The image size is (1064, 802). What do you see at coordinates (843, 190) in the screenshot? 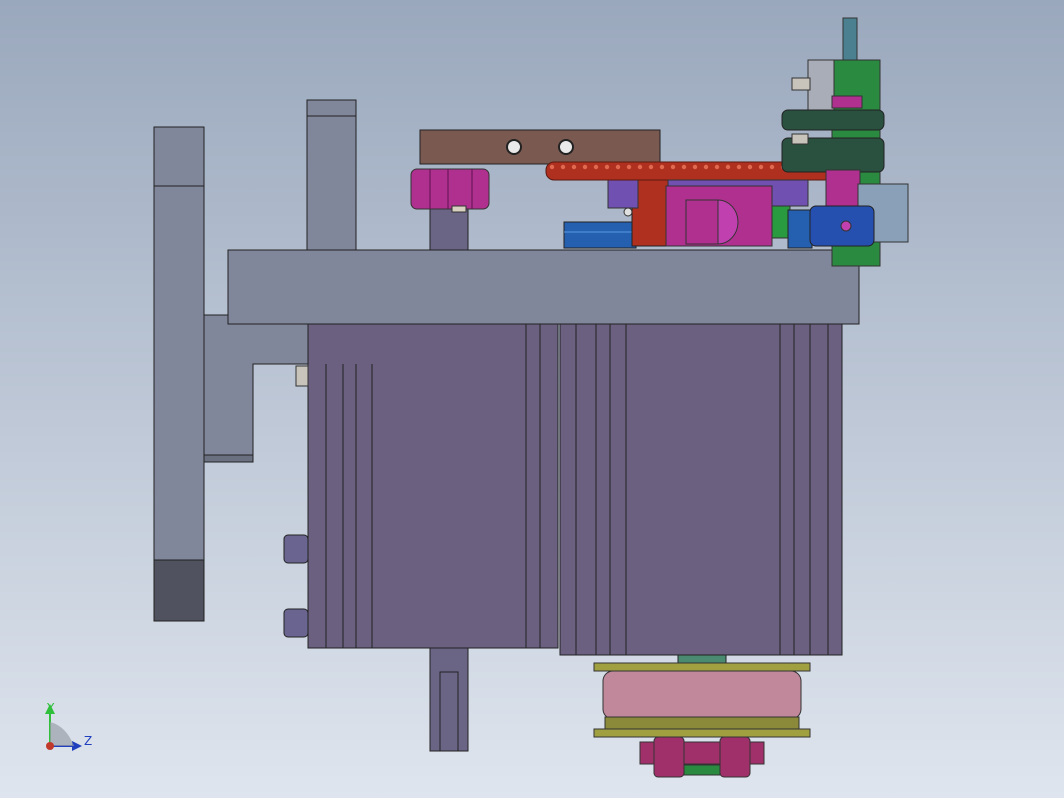
I see `magenta-shaft` at bounding box center [843, 190].